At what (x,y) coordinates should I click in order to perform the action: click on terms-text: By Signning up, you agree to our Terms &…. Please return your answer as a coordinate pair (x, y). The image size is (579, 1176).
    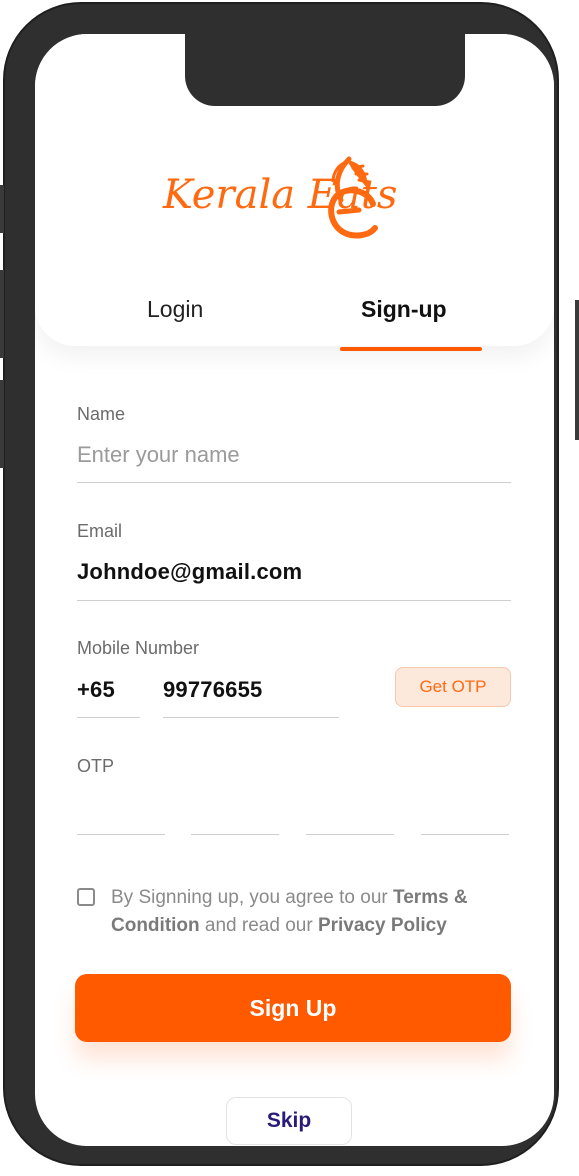
    Looking at the image, I should click on (316, 912).